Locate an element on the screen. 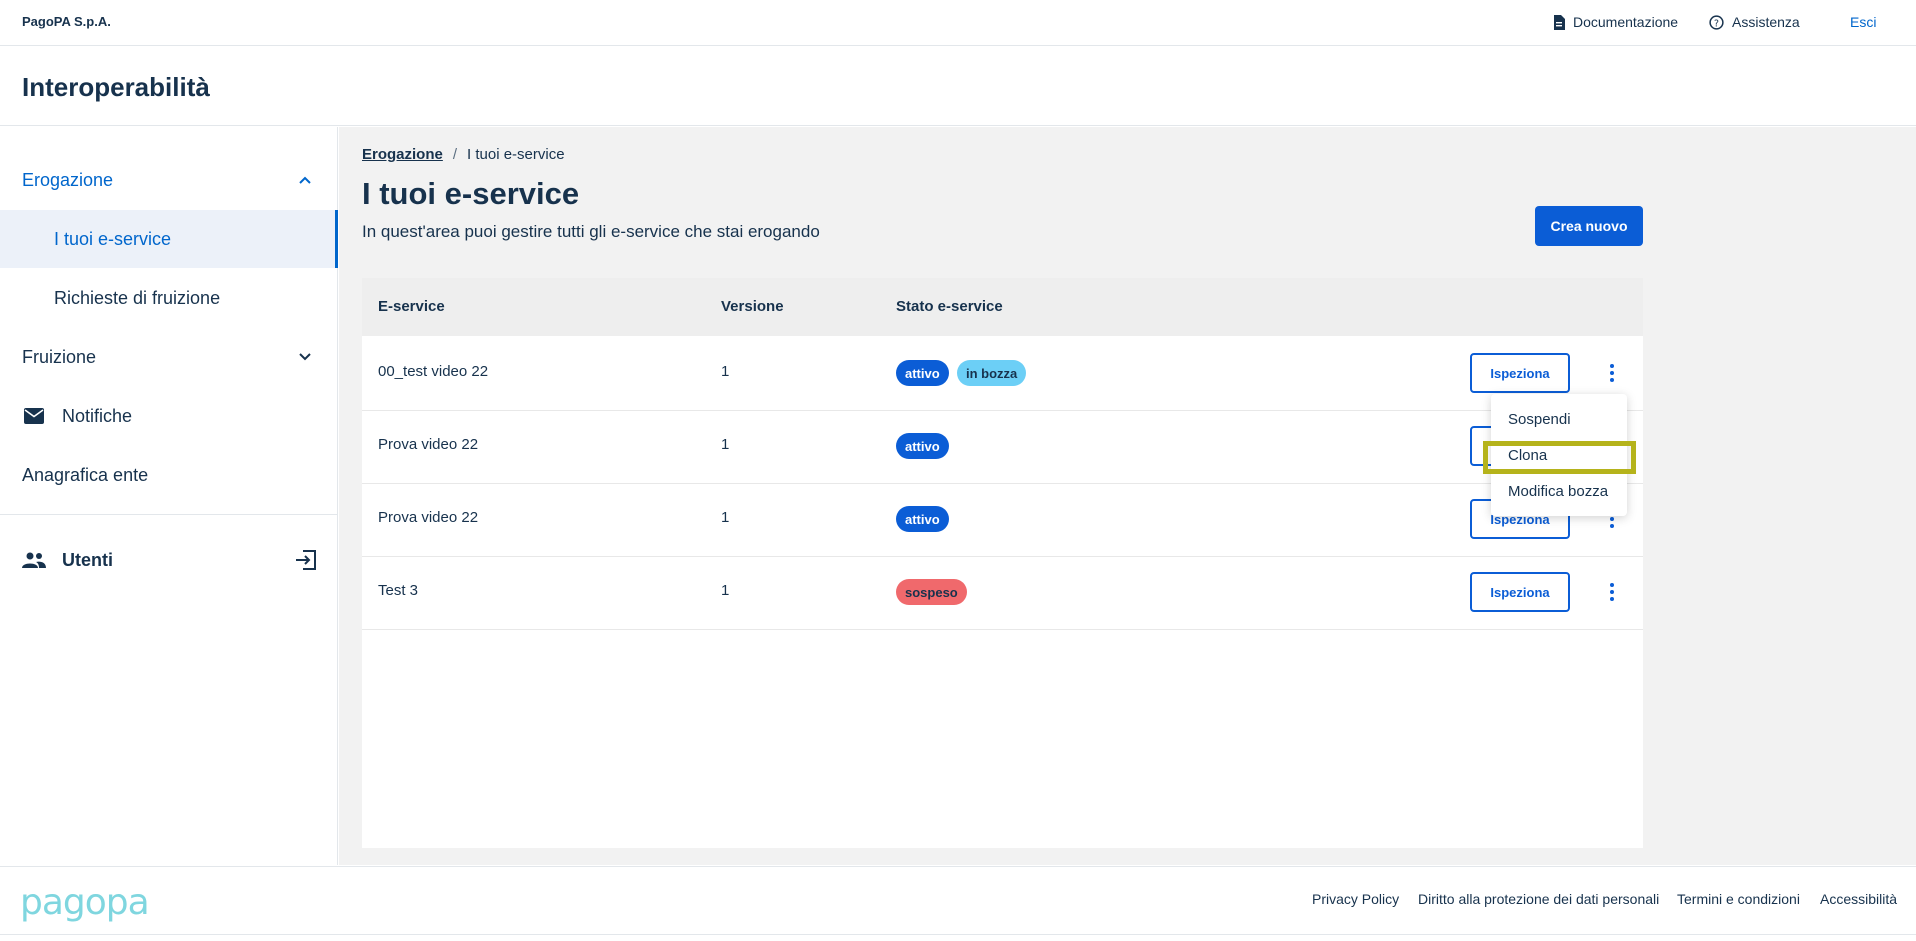 This screenshot has height=941, width=1916. pagopa-logo: pagopa is located at coordinates (85, 902).